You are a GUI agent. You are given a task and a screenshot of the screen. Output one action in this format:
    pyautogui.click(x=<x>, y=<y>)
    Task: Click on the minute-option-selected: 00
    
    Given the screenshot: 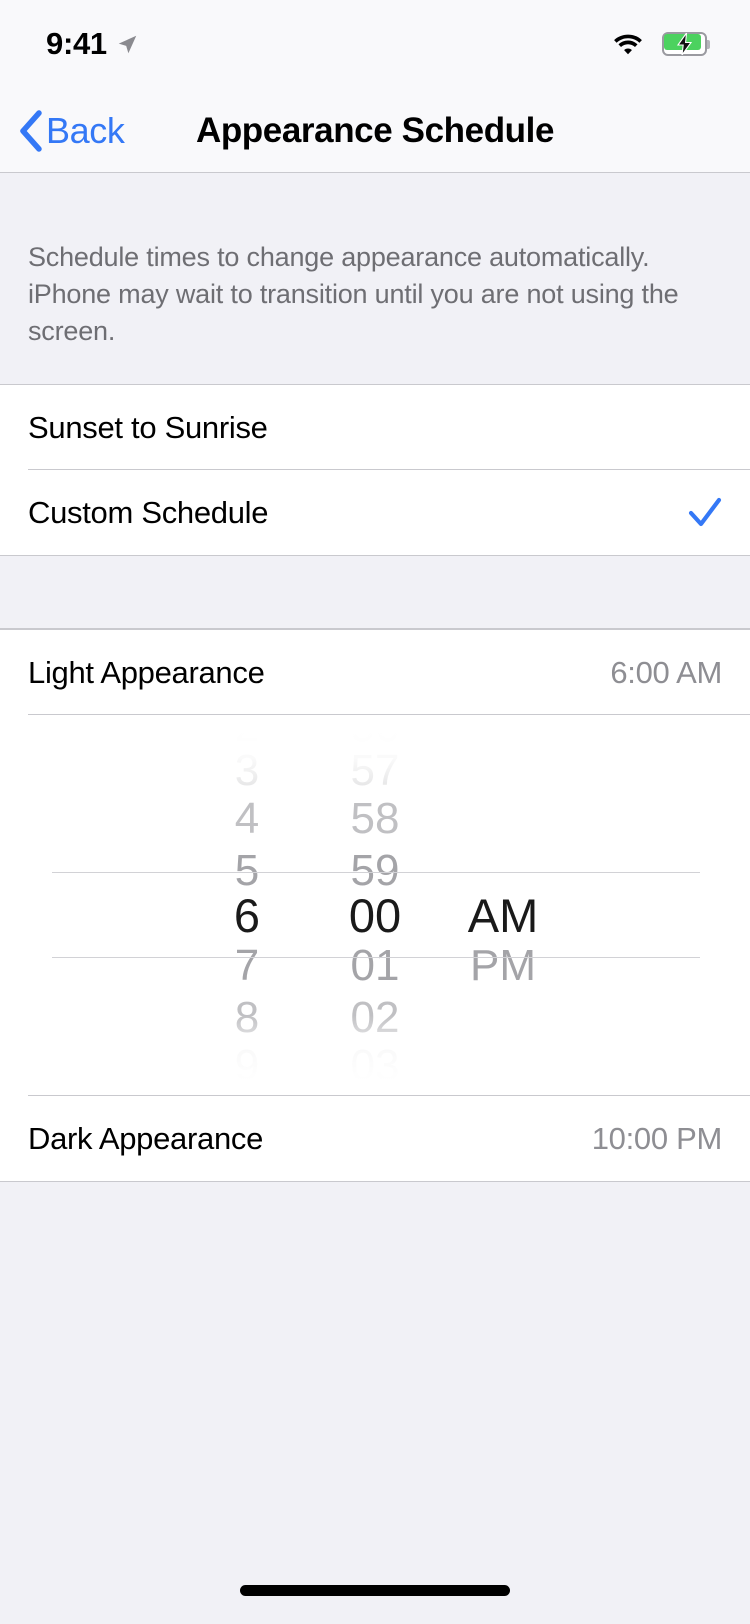 What is the action you would take?
    pyautogui.click(x=375, y=916)
    